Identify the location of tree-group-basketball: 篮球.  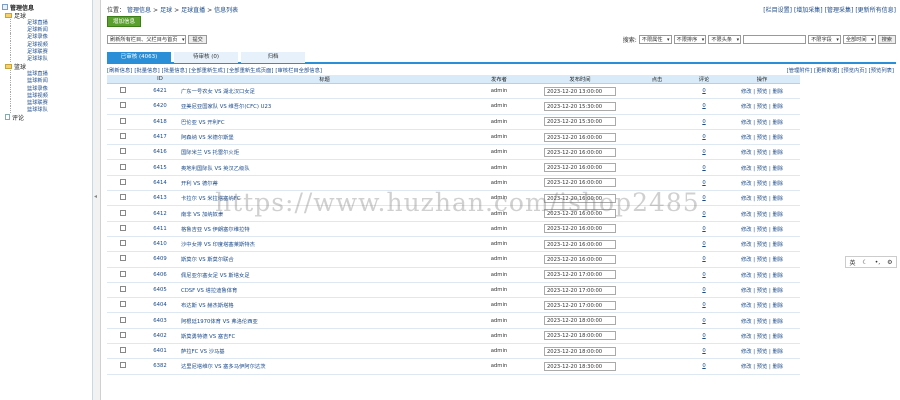
(46, 66).